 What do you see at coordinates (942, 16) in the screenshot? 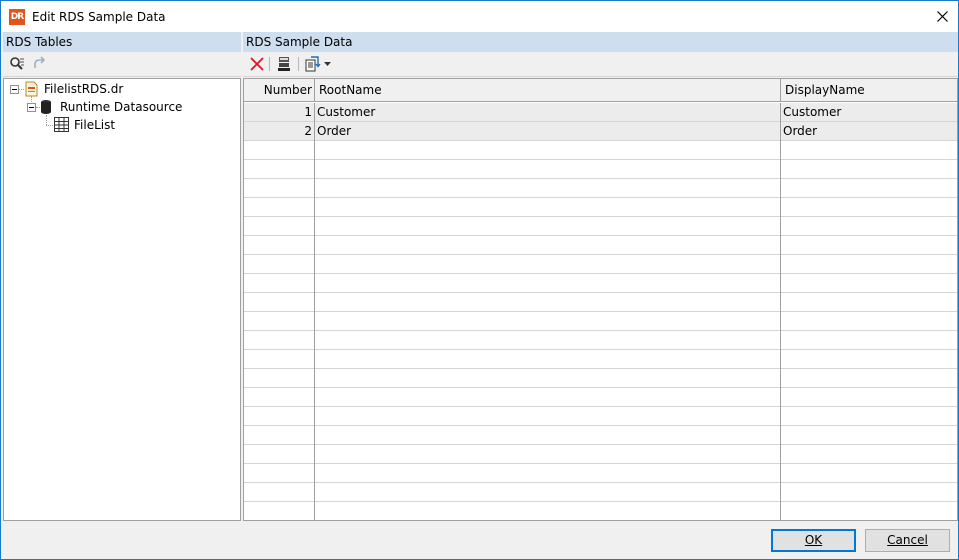
I see `close-button` at bounding box center [942, 16].